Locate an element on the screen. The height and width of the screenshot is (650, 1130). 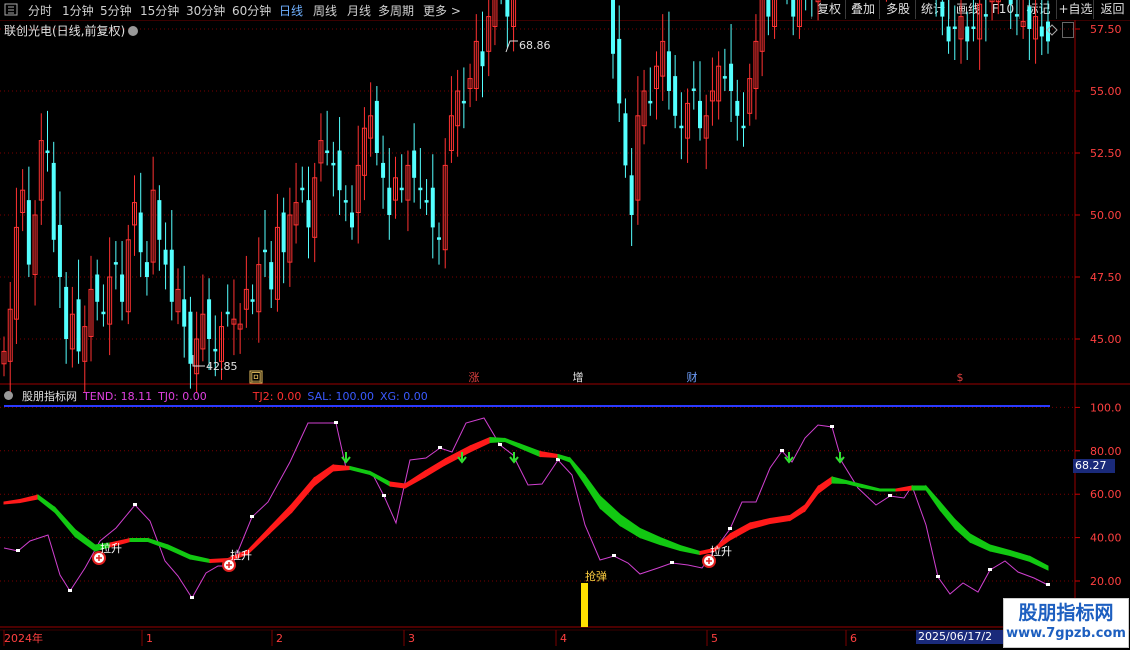
cursor-date-box: 2025/06/17/2 is located at coordinates (962, 637).